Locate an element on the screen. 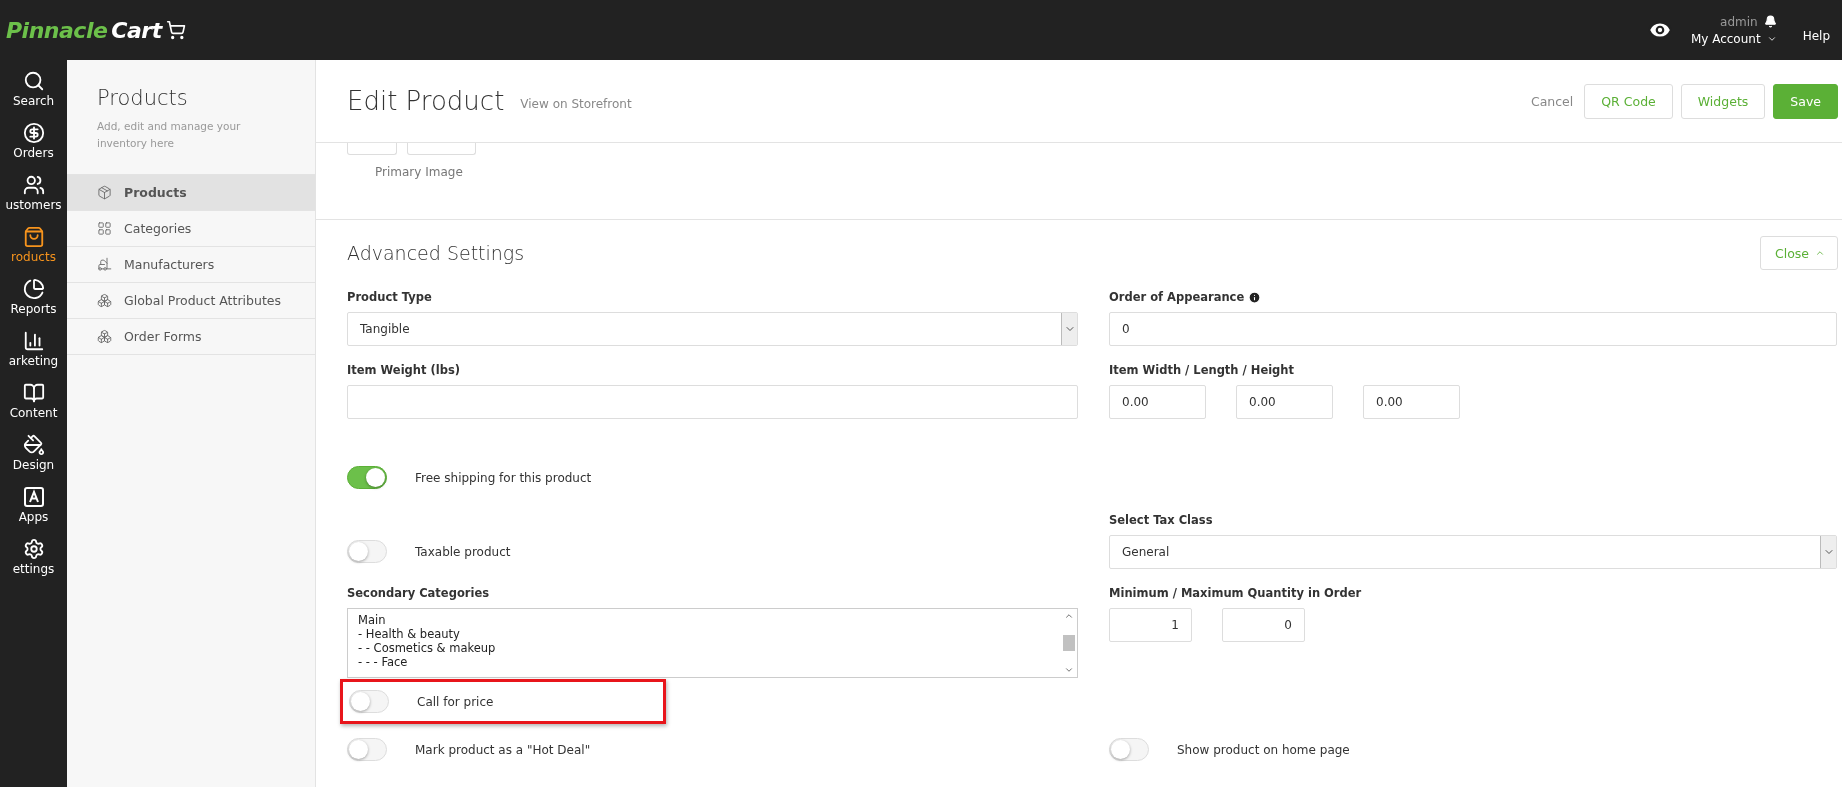  field-label: Select Tax Class is located at coordinates (1161, 520).